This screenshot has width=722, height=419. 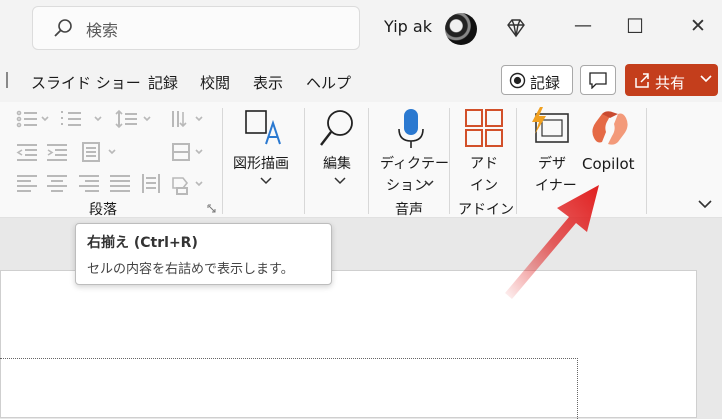 I want to click on diamond-icon, so click(x=516, y=28).